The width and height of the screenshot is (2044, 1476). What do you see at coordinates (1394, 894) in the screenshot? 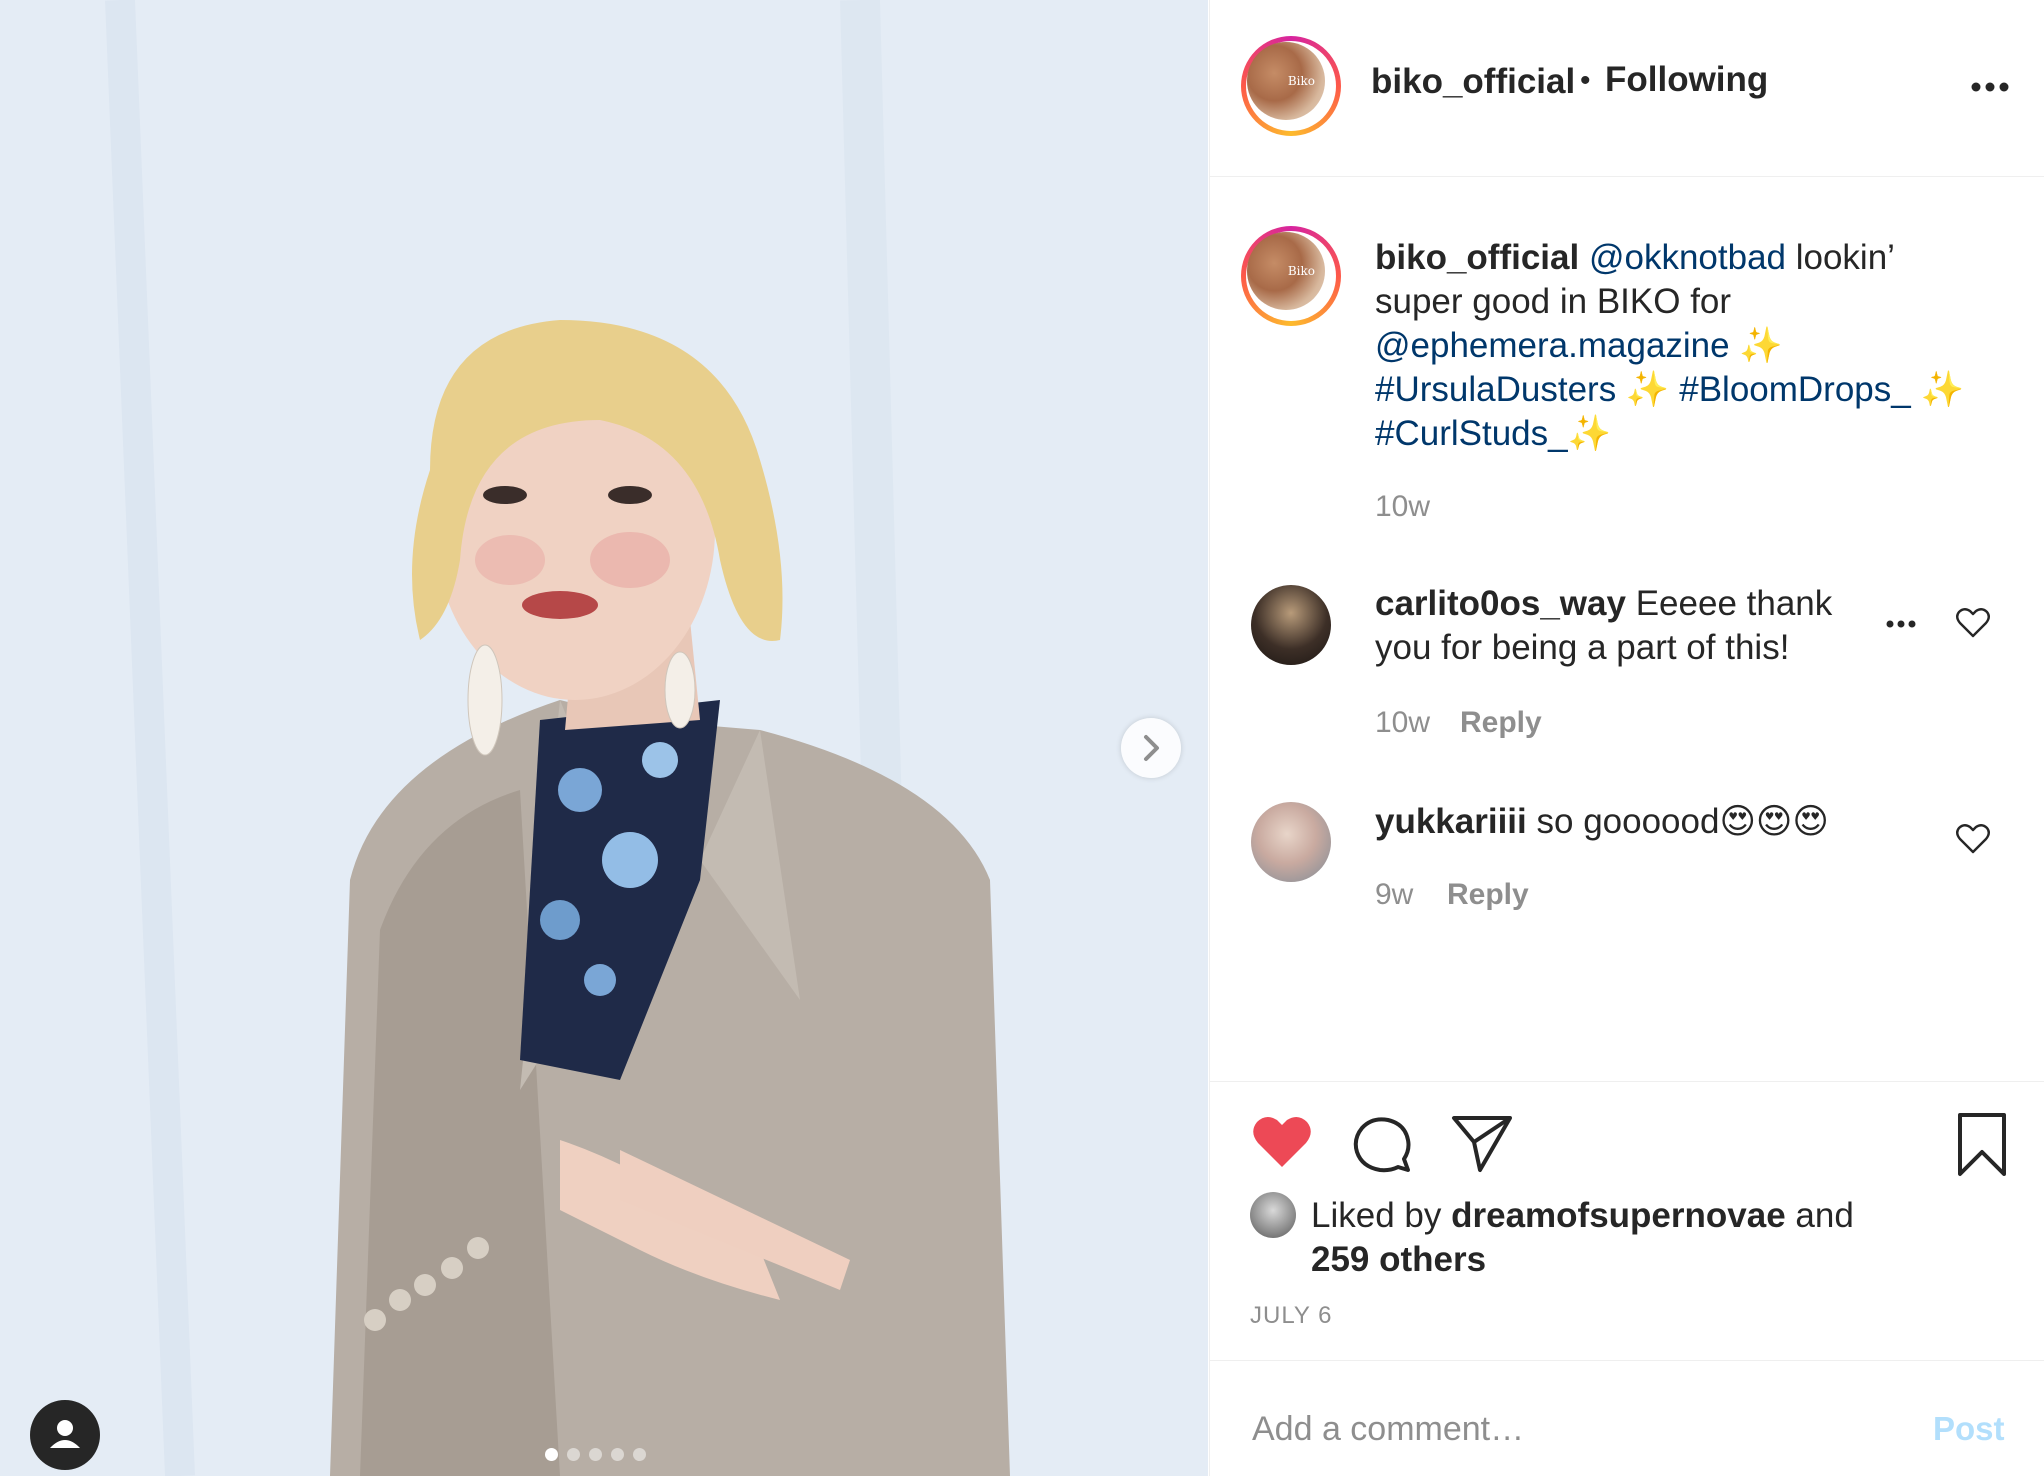
I see `comment-age: 9w` at bounding box center [1394, 894].